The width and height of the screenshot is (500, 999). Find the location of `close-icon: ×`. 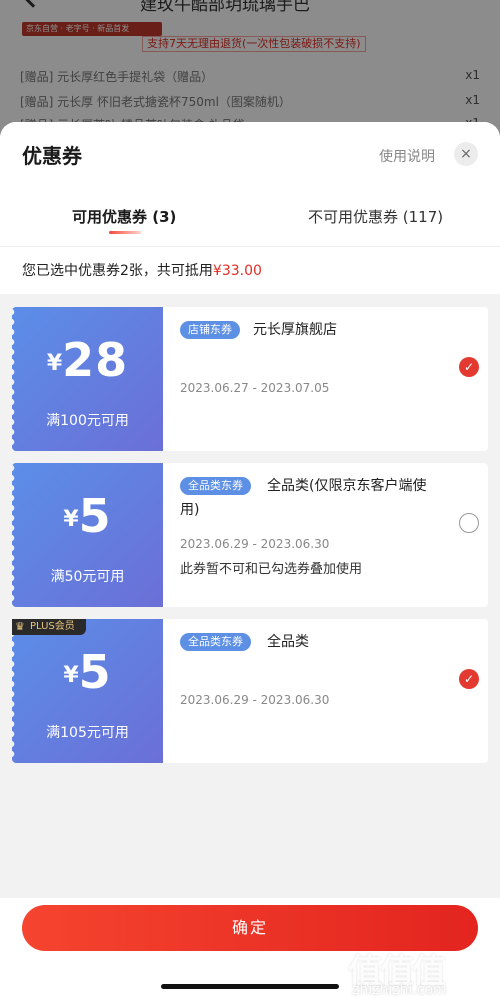

close-icon: × is located at coordinates (466, 154).